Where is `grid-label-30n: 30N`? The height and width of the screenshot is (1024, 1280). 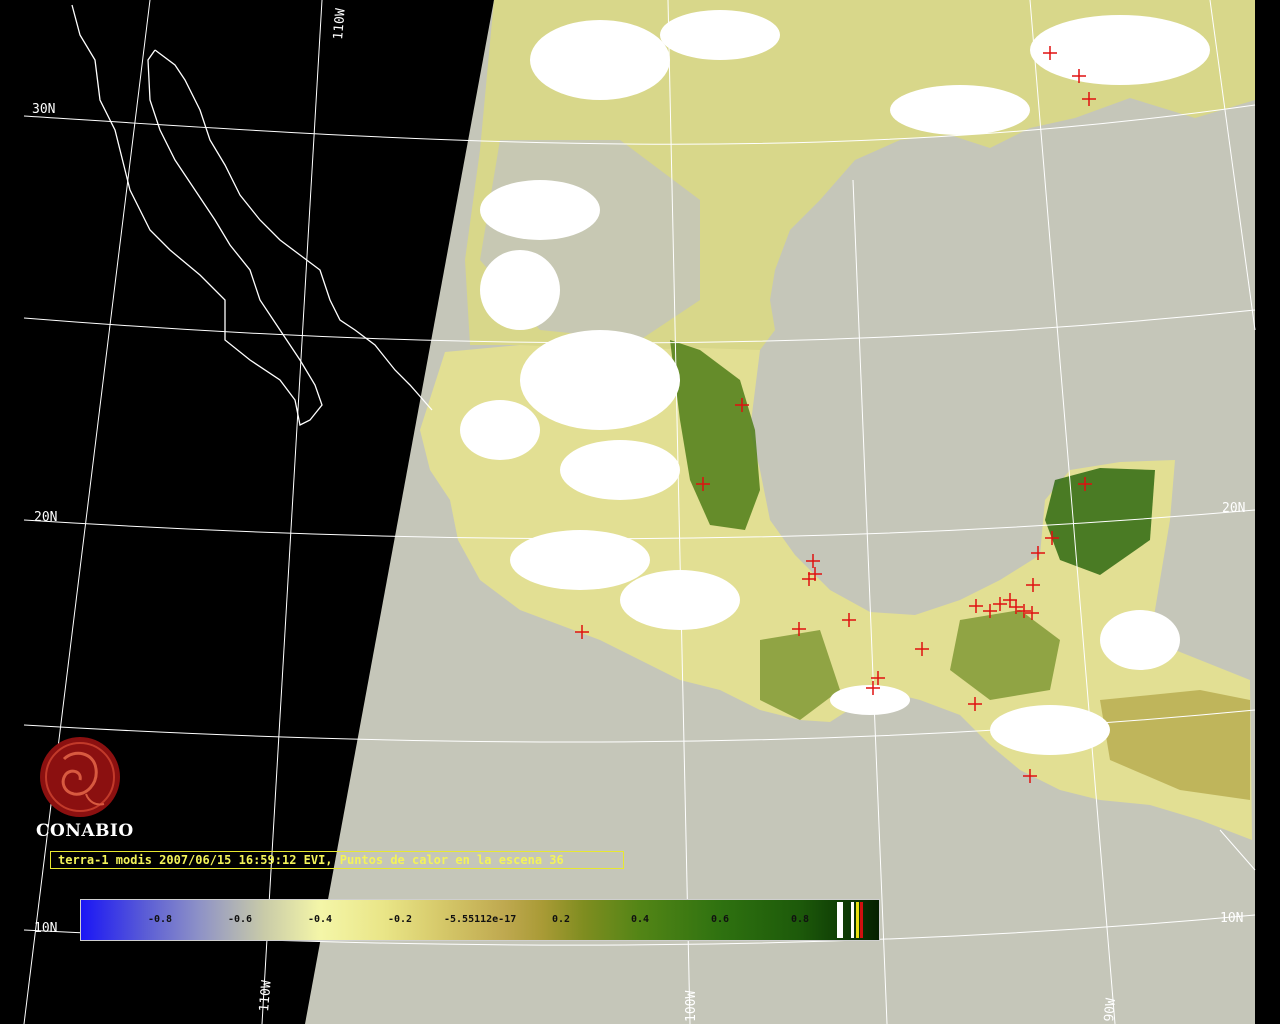 grid-label-30n: 30N is located at coordinates (43, 109).